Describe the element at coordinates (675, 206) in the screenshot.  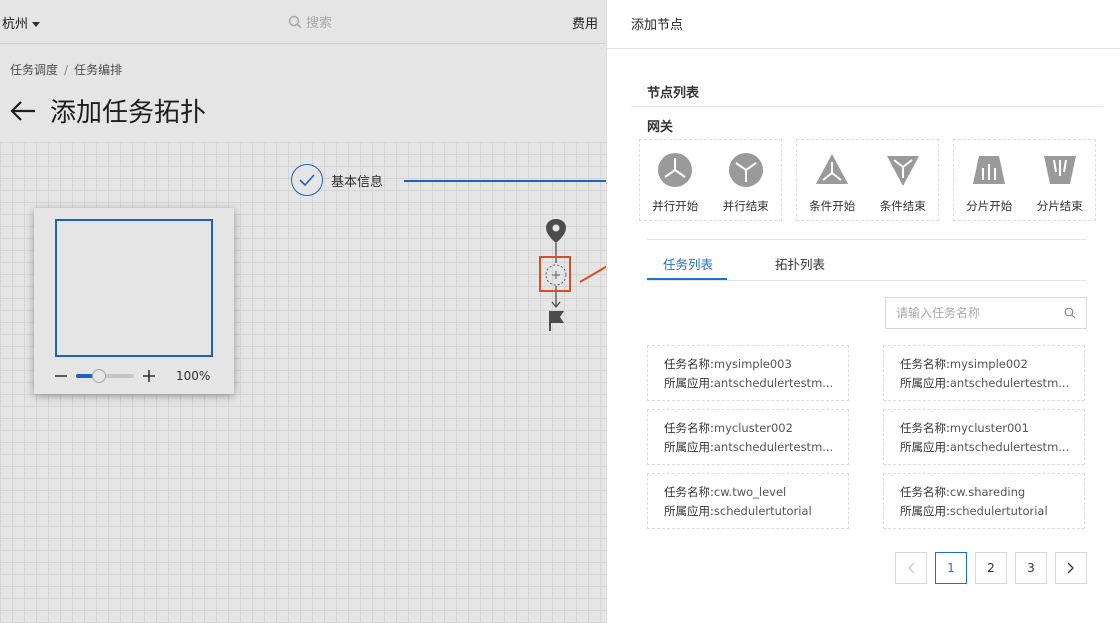
I see `gateway-label: 并行开始` at that location.